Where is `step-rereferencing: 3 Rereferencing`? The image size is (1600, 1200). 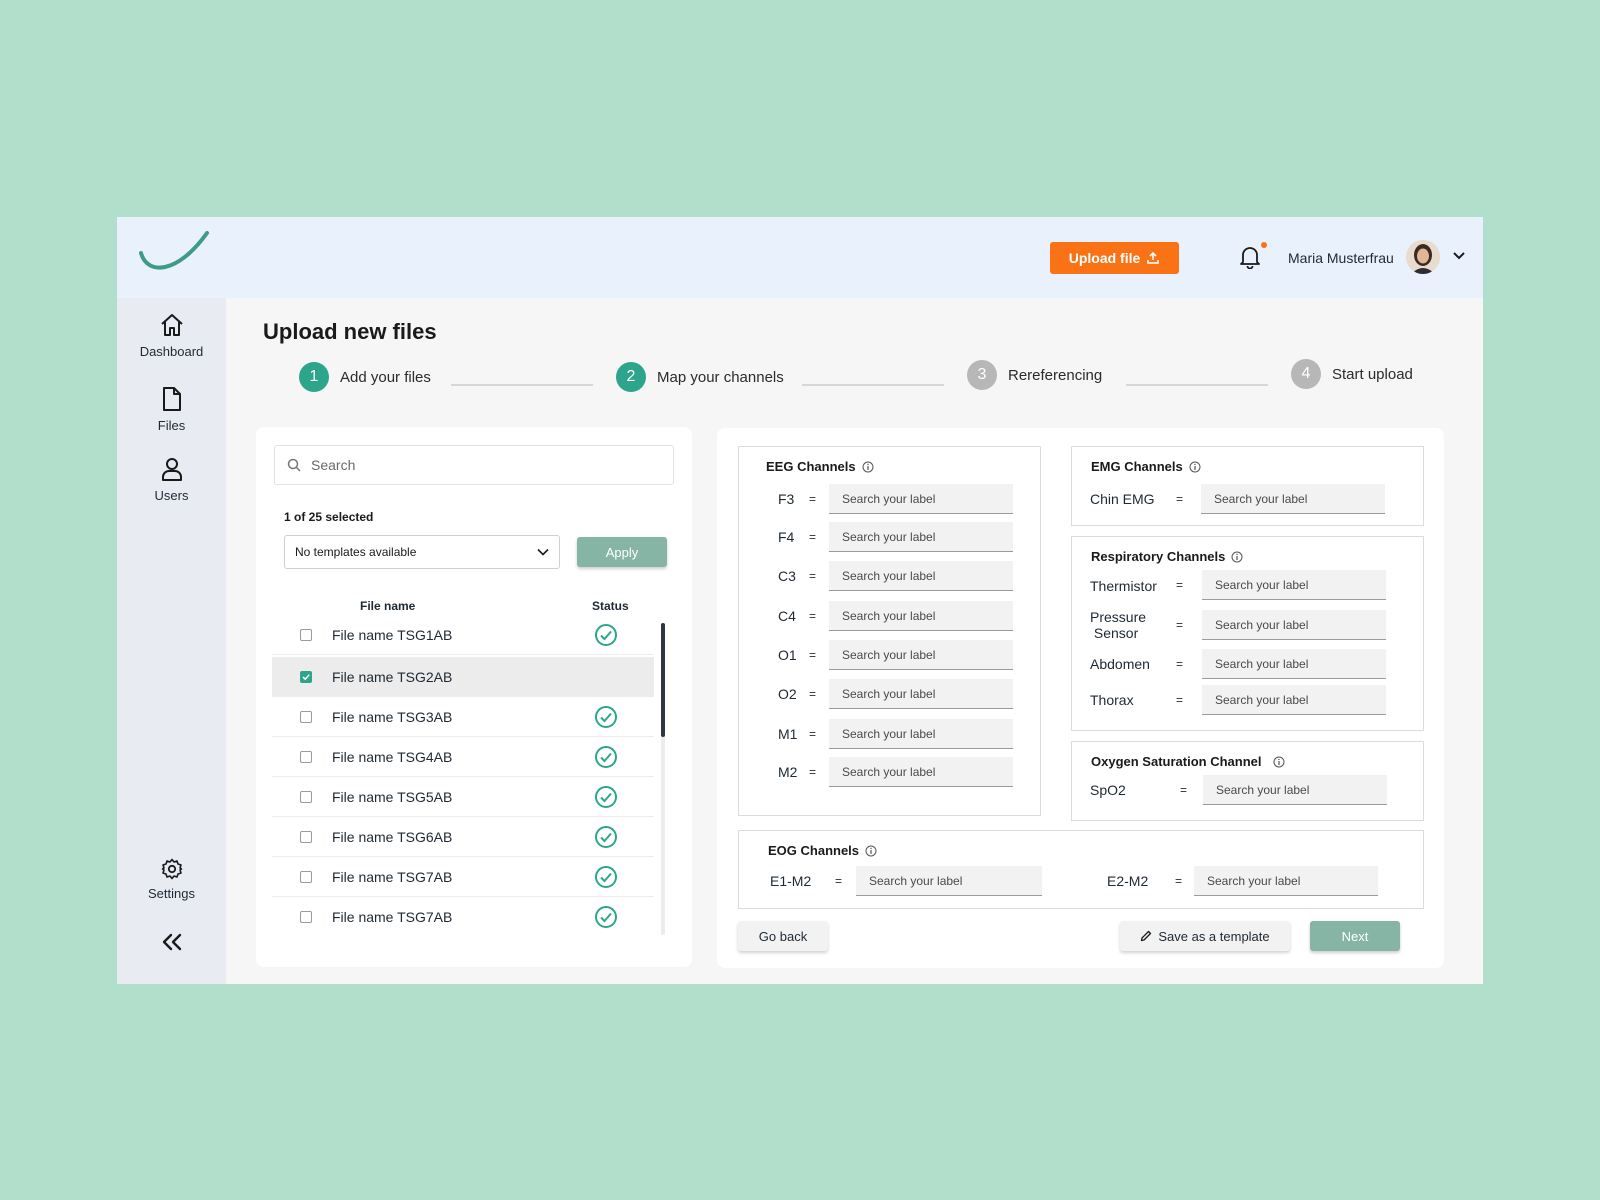 step-rereferencing: 3 Rereferencing is located at coordinates (1034, 375).